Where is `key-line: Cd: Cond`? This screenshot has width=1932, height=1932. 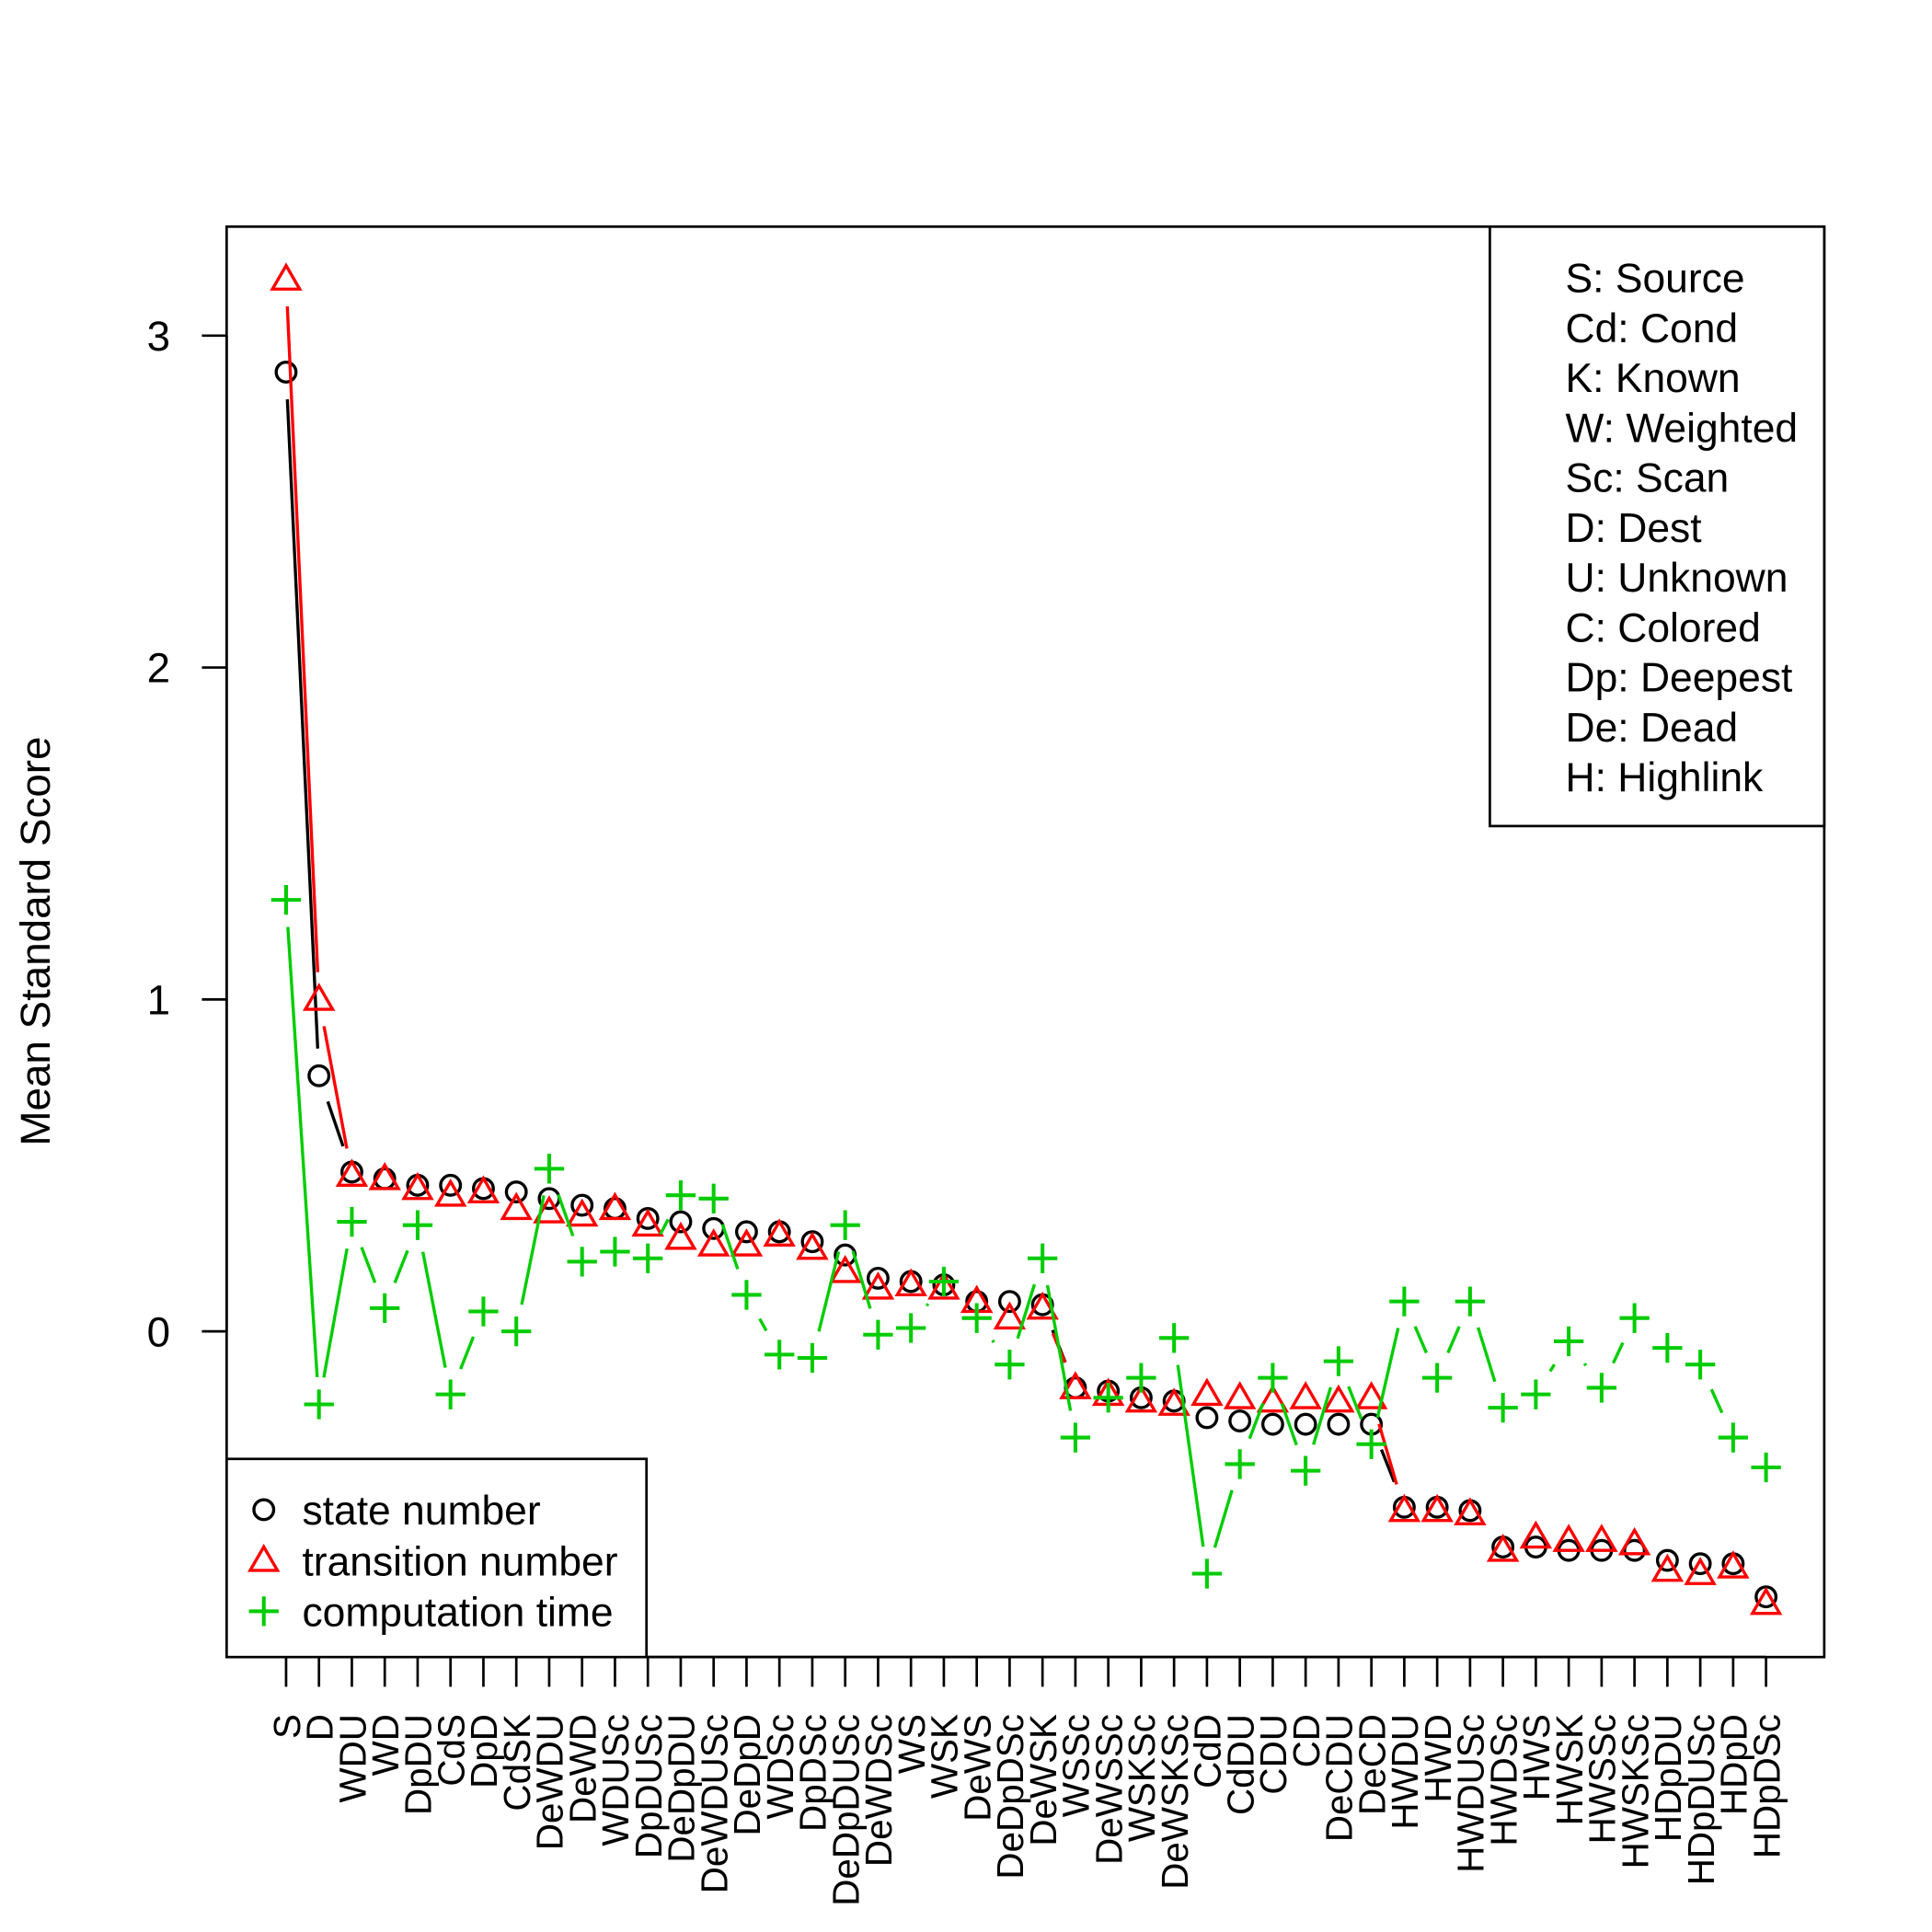
key-line: Cd: Cond is located at coordinates (1652, 328).